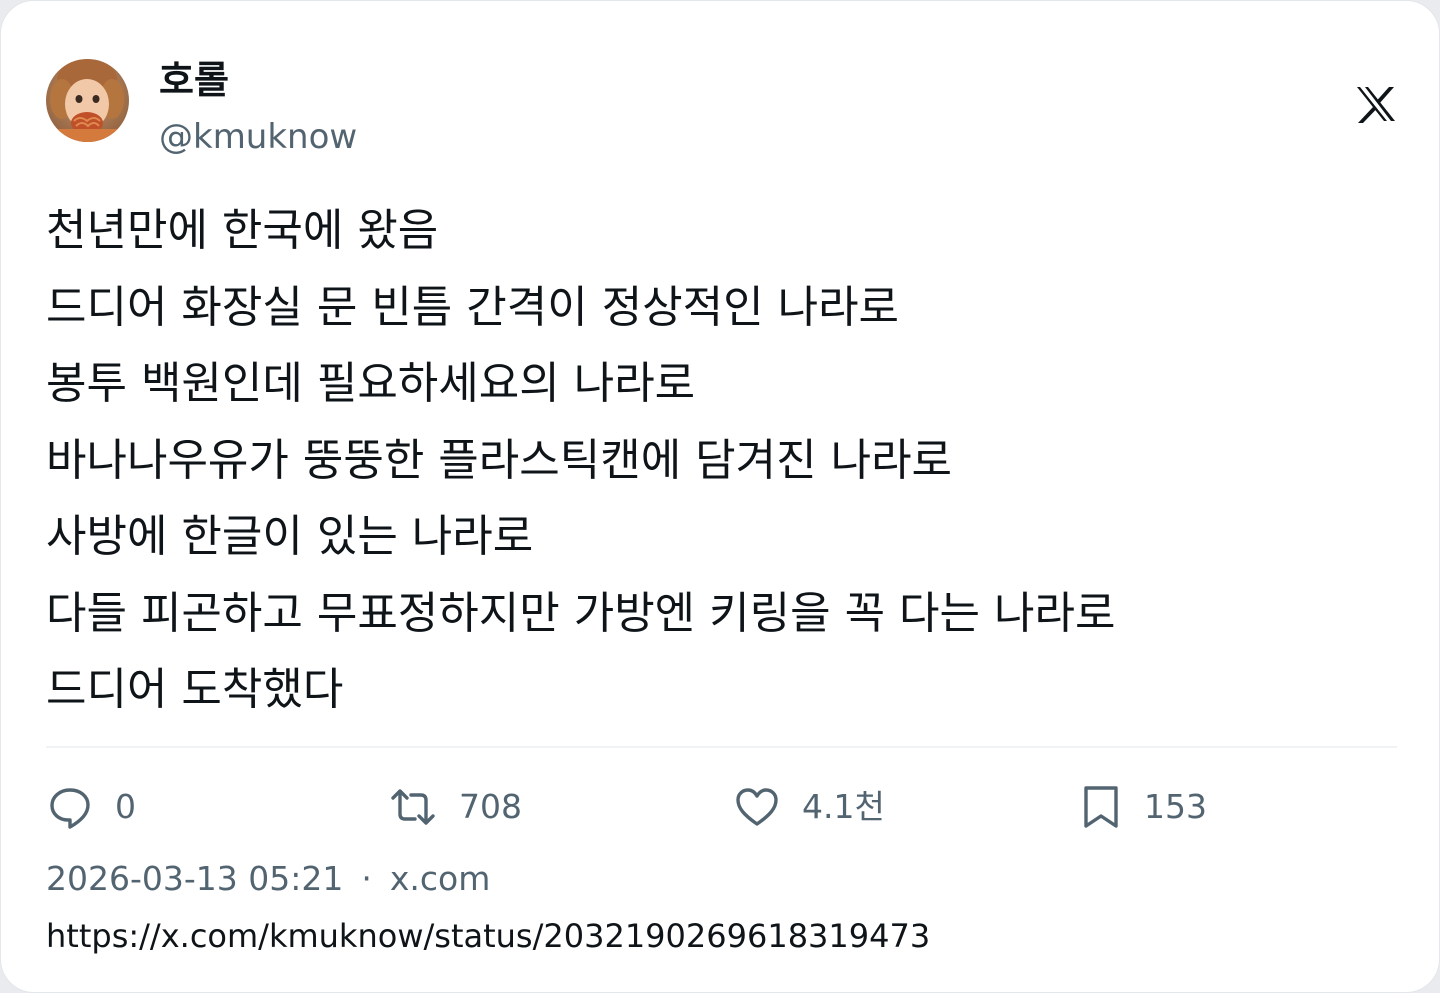  I want to click on retweet-count: 708, so click(490, 806).